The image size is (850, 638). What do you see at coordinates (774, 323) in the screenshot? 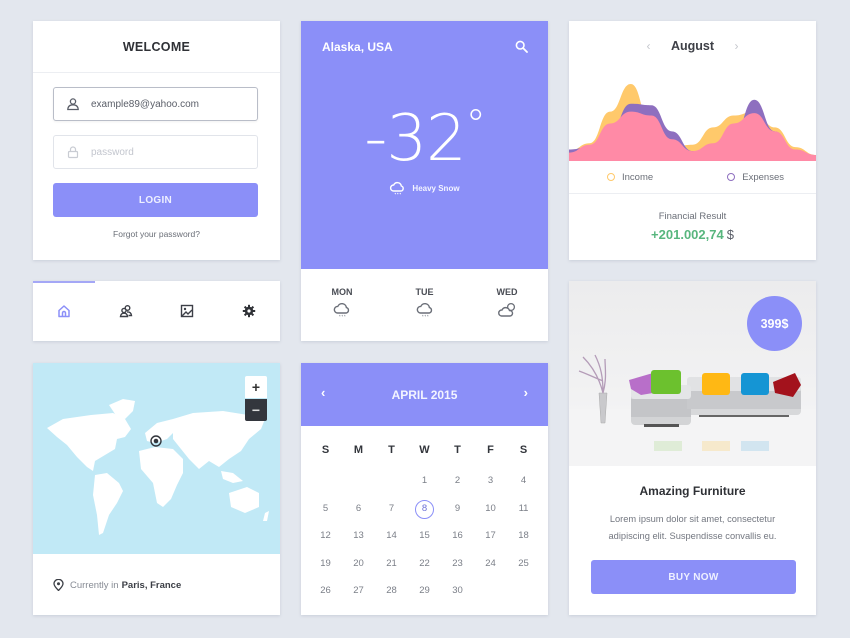
I see `price-badge: 399$` at bounding box center [774, 323].